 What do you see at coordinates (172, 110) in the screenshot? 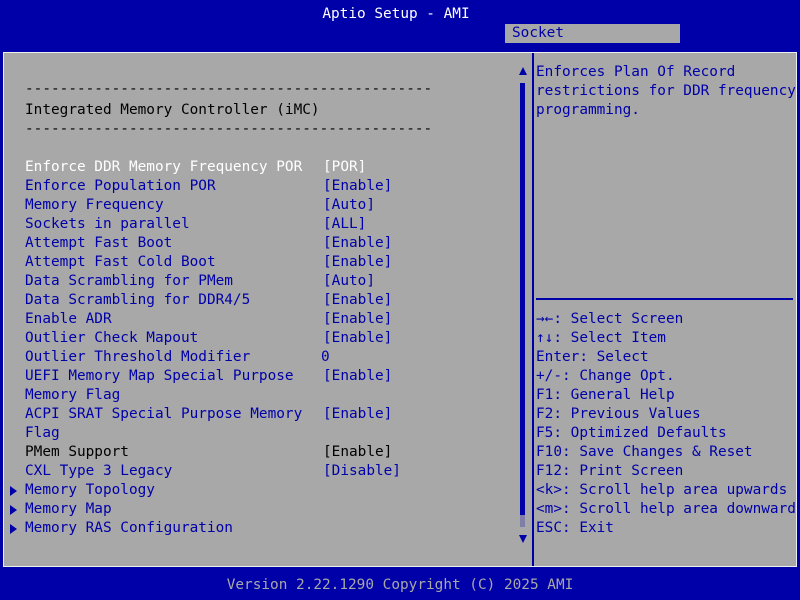
I see `section-title: Integrated Memory Controller (iMC)` at bounding box center [172, 110].